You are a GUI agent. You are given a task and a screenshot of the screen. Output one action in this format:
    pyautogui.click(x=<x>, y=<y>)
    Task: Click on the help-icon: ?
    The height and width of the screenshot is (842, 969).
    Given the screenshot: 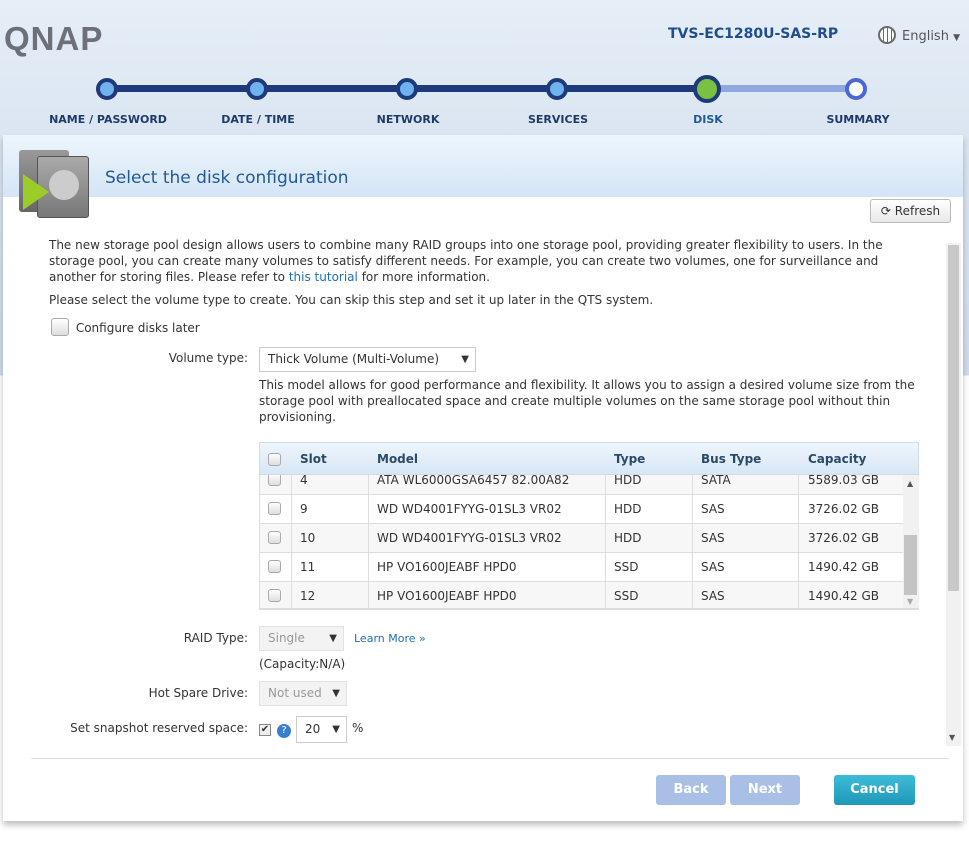 What is the action you would take?
    pyautogui.click(x=284, y=731)
    